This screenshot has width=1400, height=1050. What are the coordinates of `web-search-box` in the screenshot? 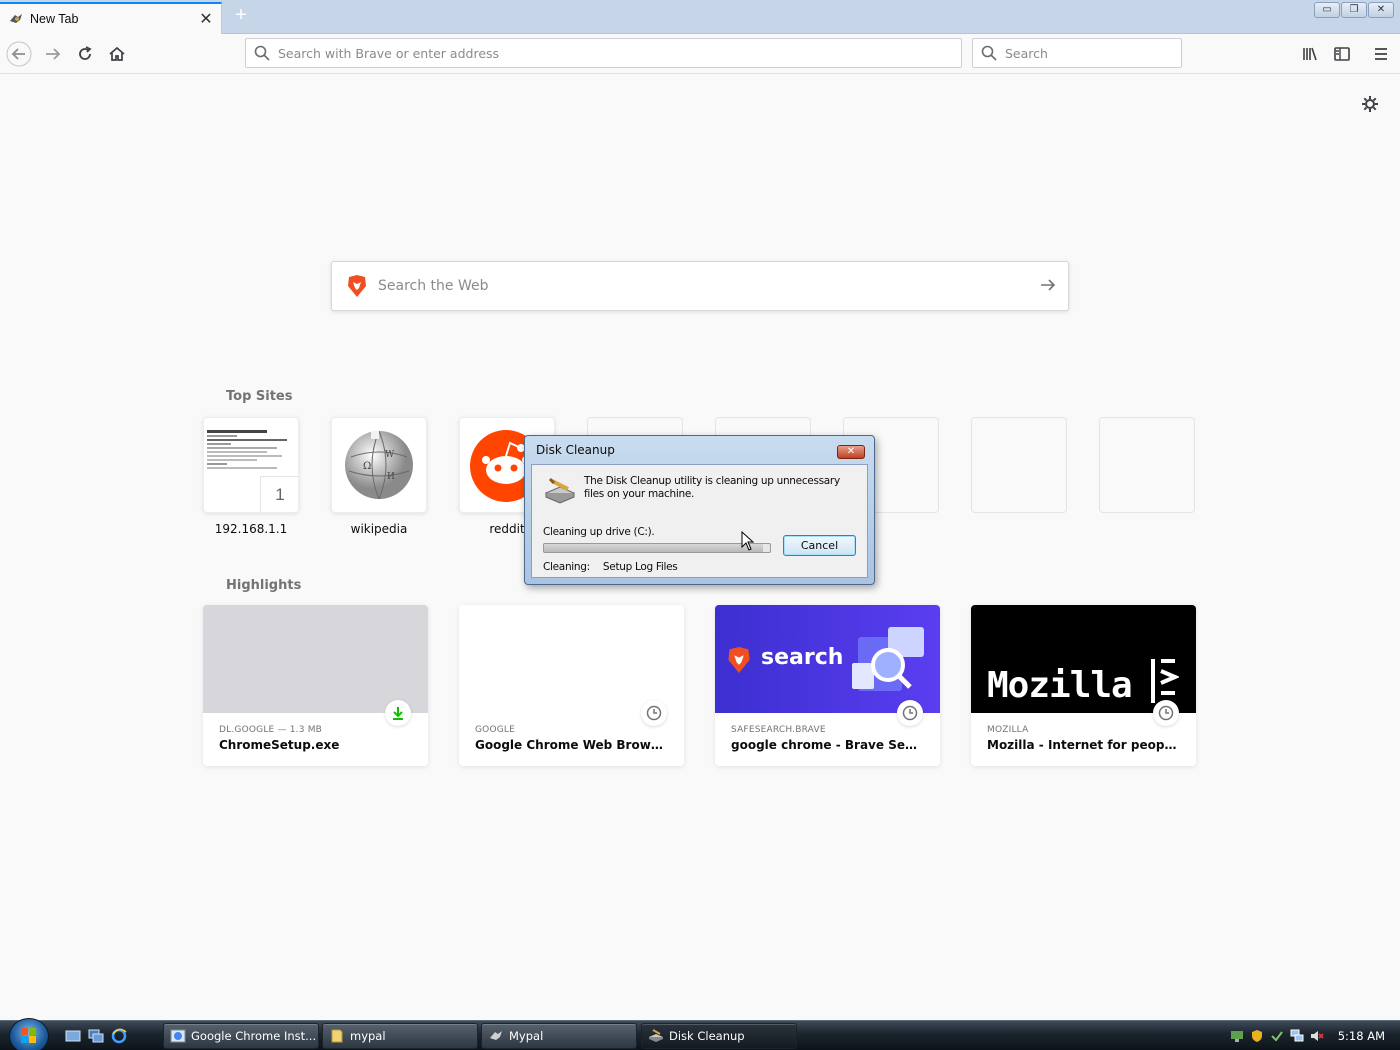 It's located at (700, 286).